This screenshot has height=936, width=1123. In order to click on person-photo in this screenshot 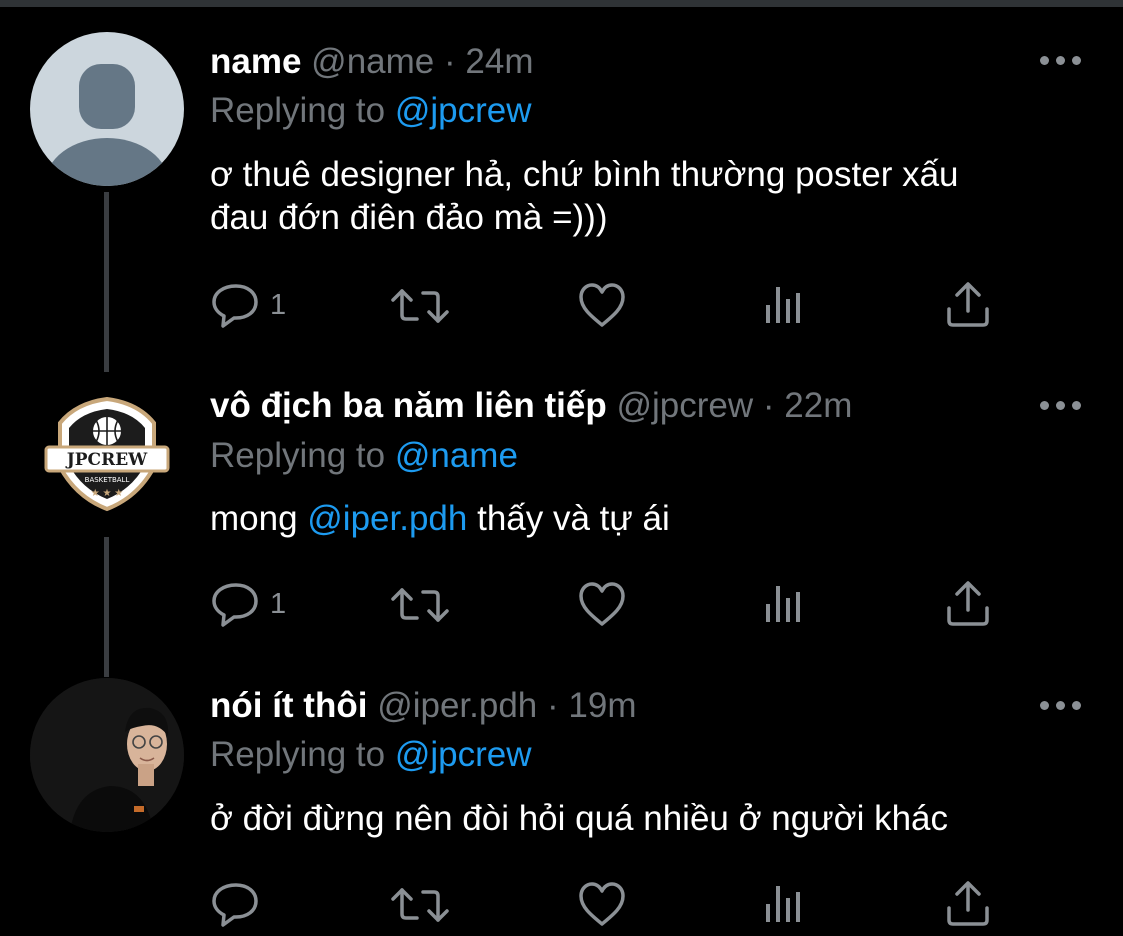, I will do `click(107, 755)`.